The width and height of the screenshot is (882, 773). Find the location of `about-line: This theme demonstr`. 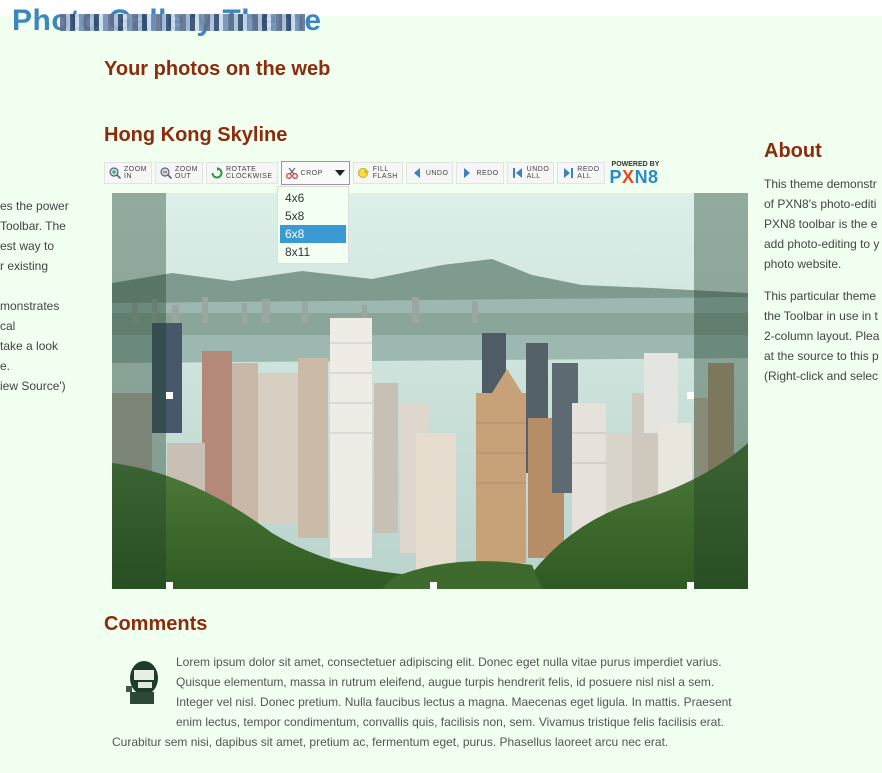

about-line: This theme demonstr is located at coordinates (820, 184).